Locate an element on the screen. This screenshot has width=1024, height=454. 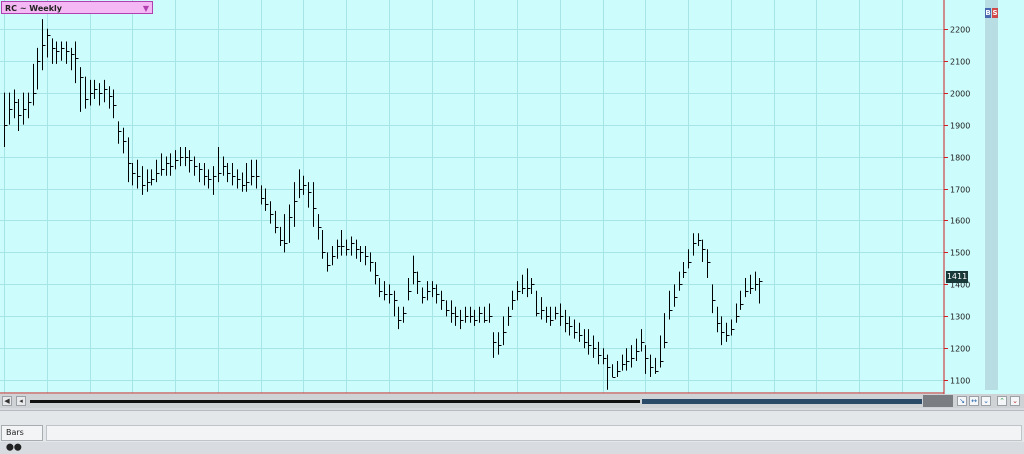
scroll-track is located at coordinates (335, 401).